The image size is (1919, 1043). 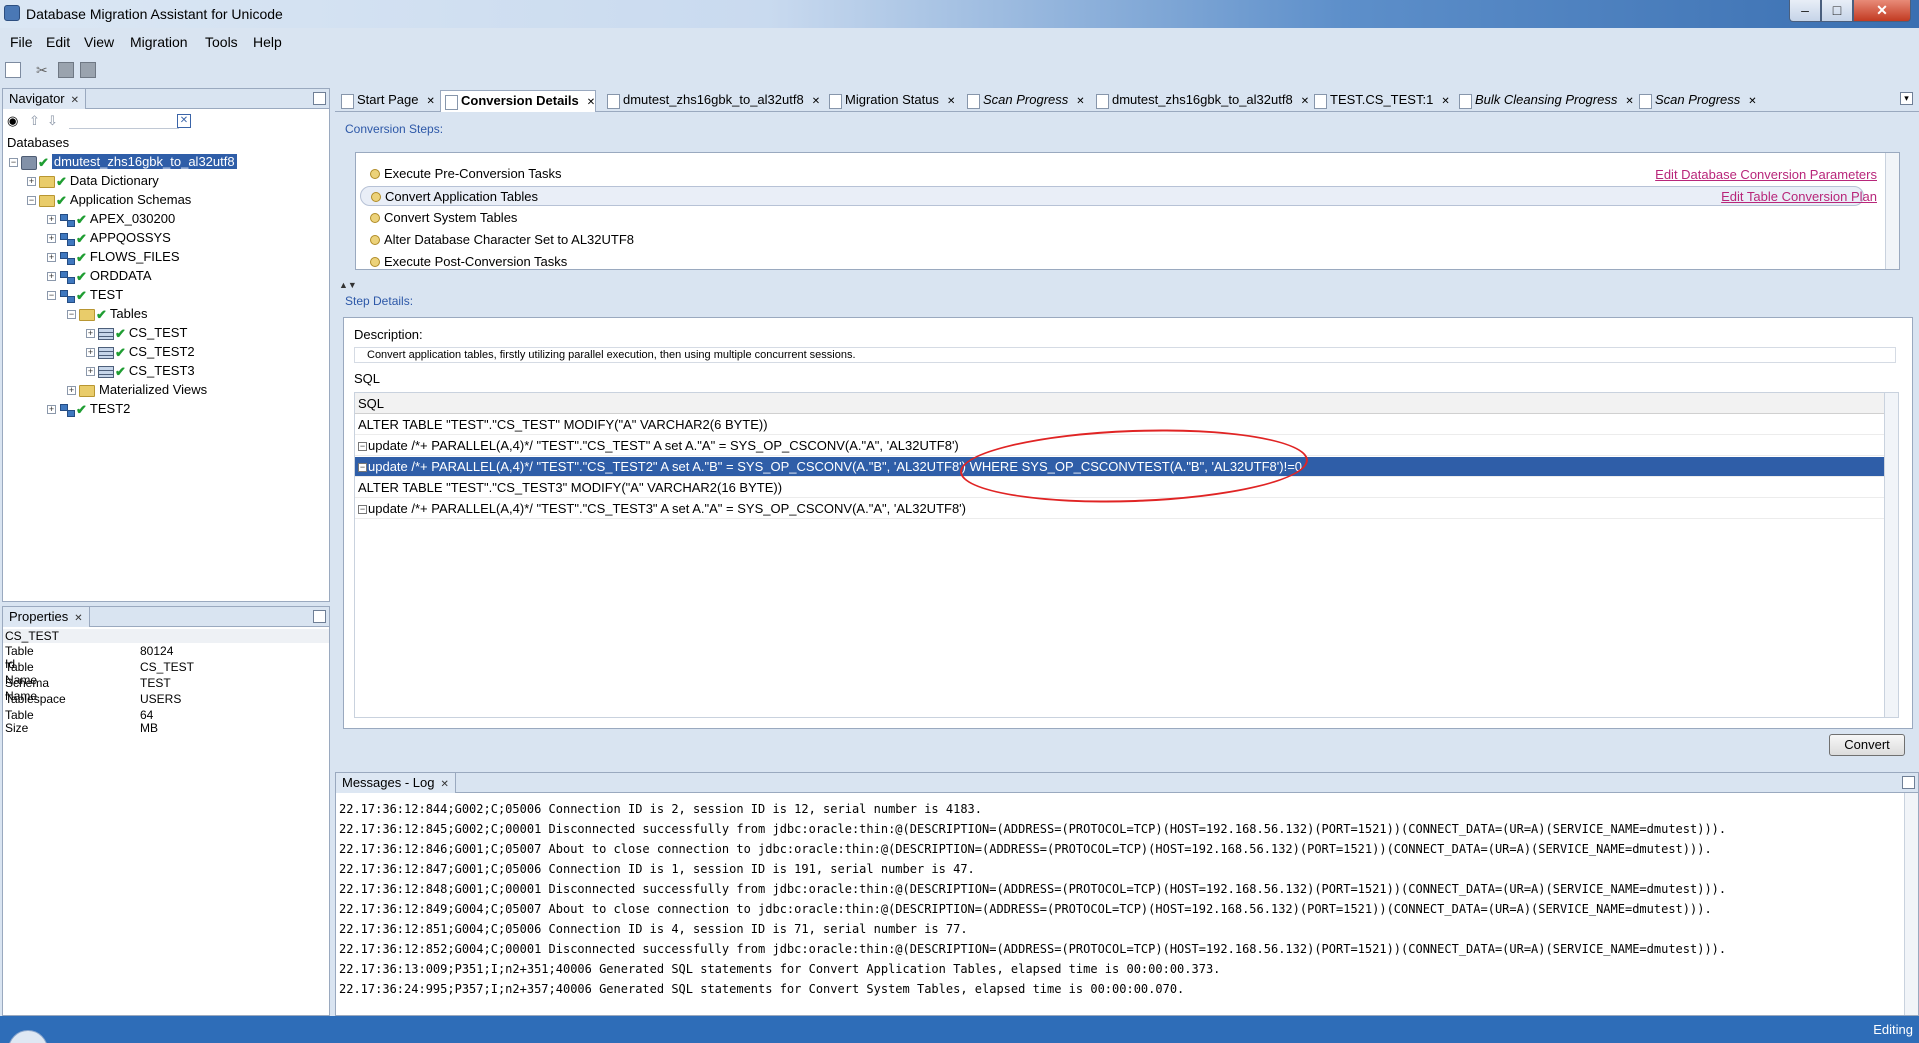 I want to click on tree-schema-flows-files: + ✔ FLOWS_FILES, so click(x=113, y=257).